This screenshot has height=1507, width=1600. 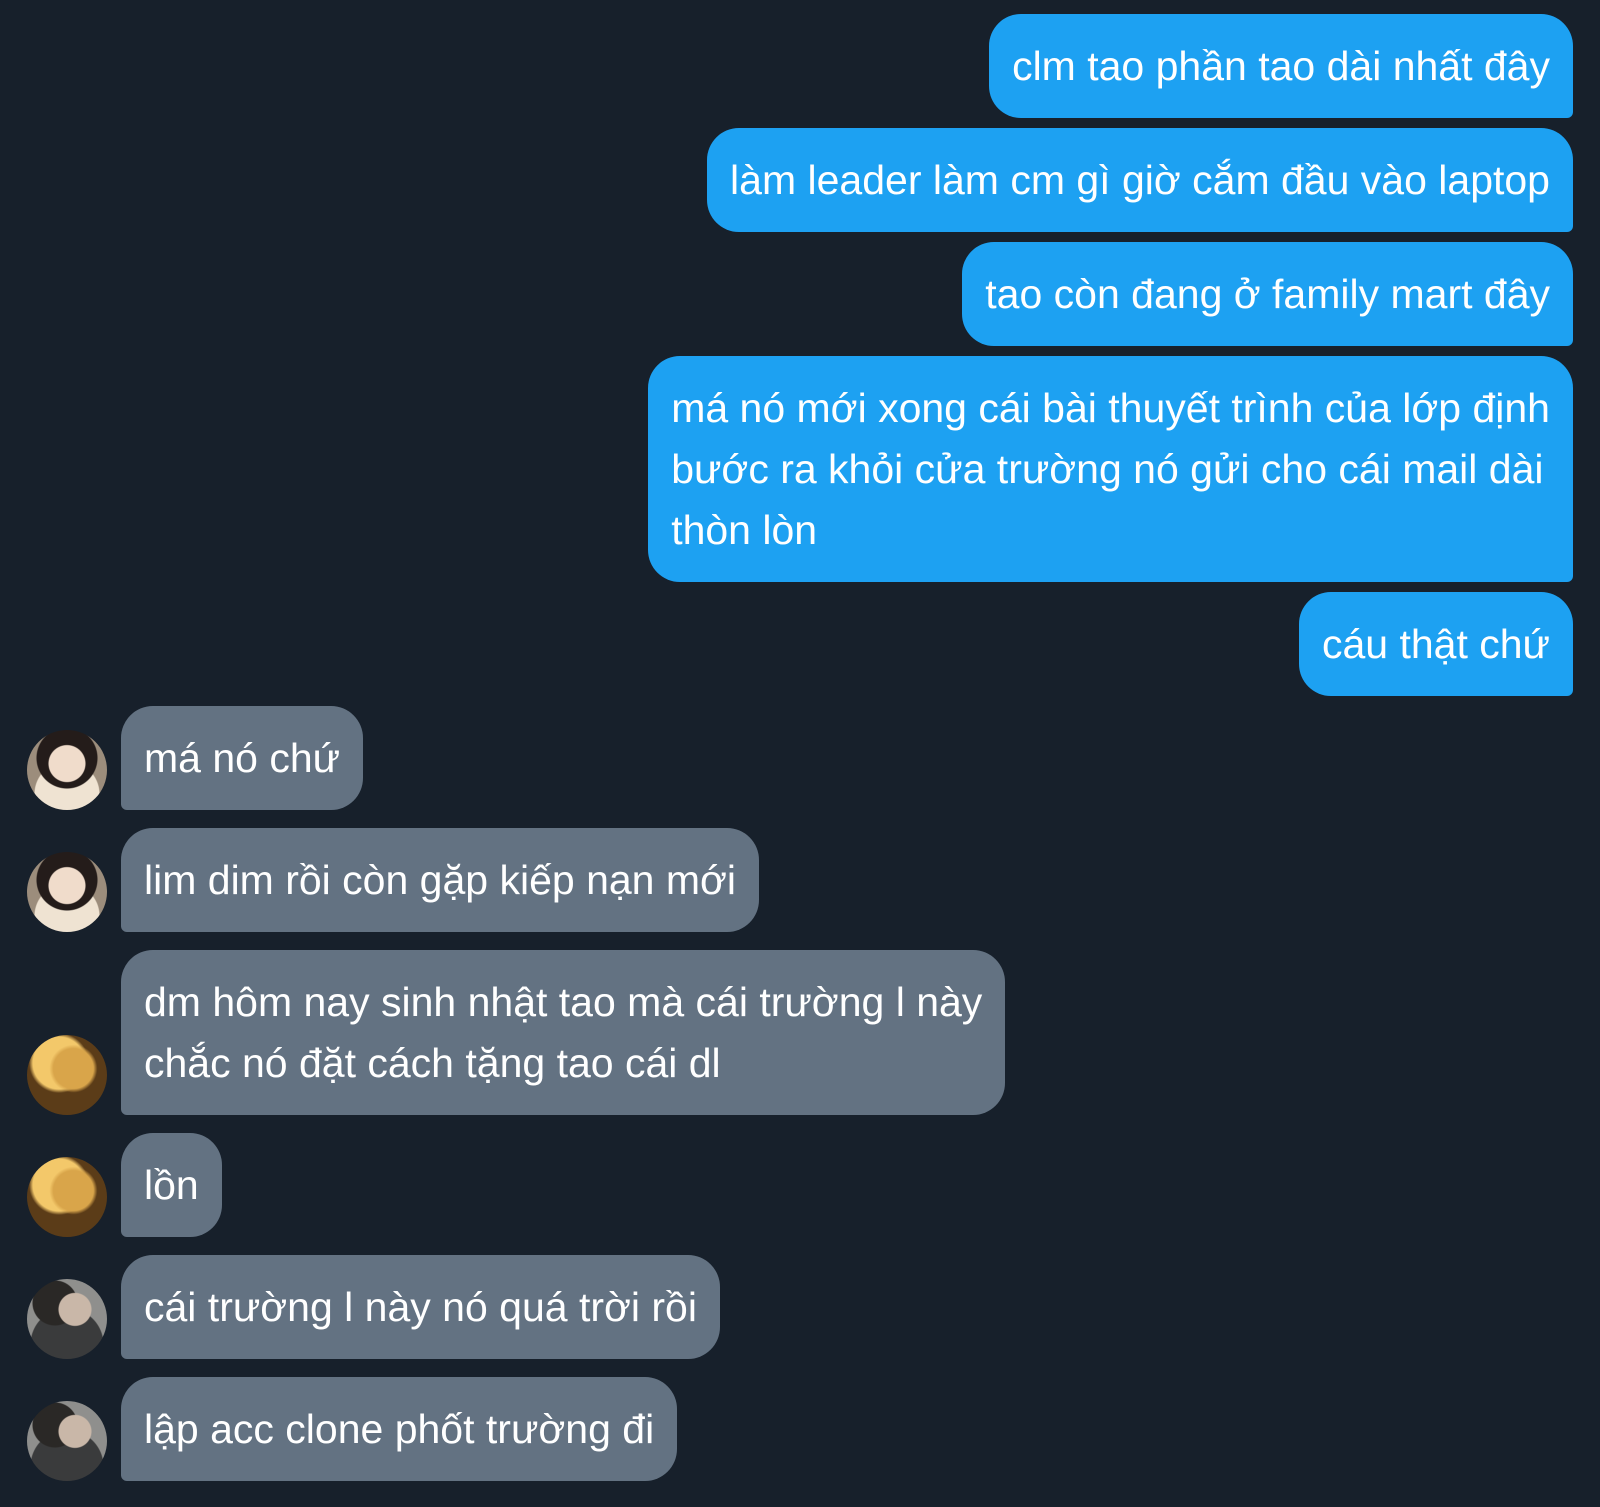 I want to click on outgoing-message-bubble: tao còn đang ở family mart đây, so click(x=1267, y=294).